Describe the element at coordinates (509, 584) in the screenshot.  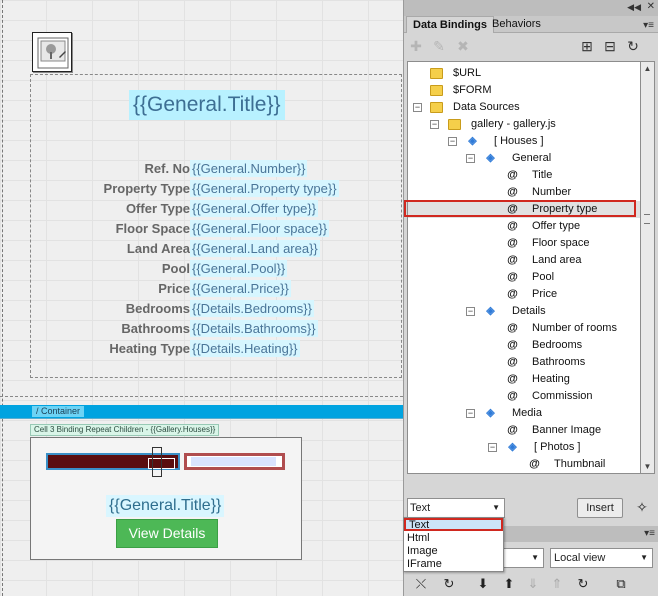
I see `put-files-icon: ⬆` at that location.